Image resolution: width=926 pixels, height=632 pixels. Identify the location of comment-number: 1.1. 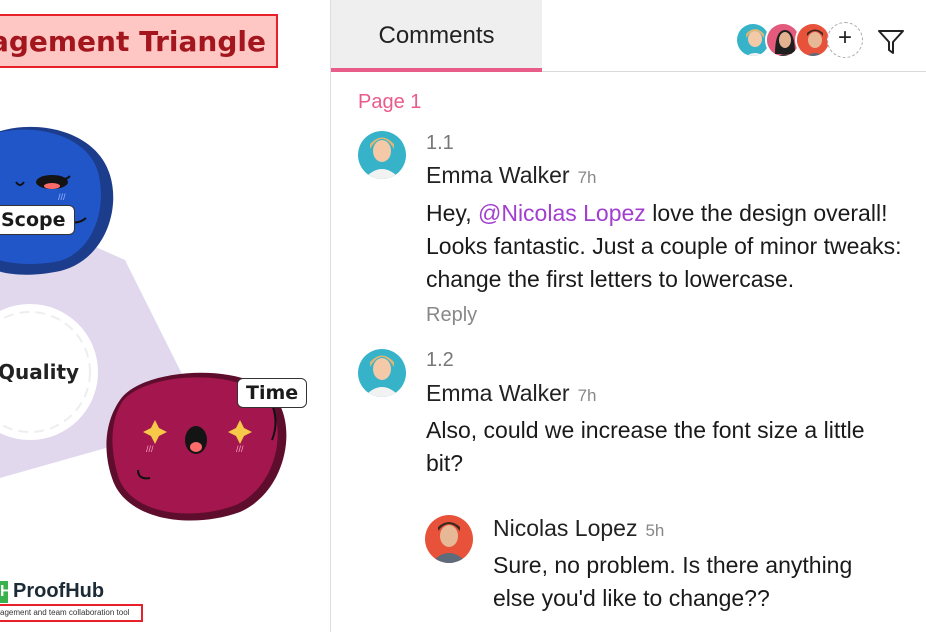
(440, 143).